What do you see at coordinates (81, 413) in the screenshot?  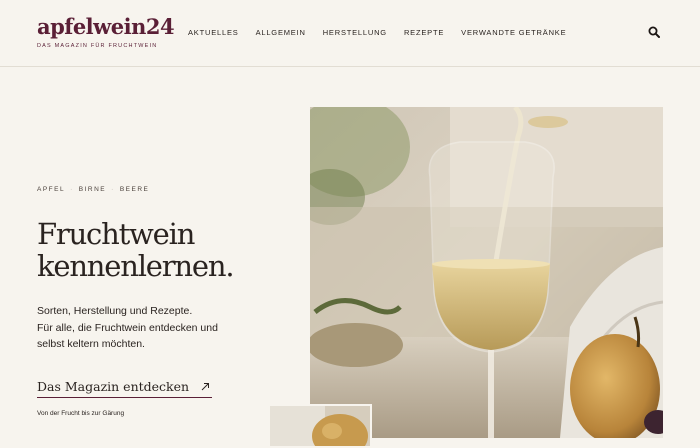 I see `hero-footnote: Von der Frucht bis zur Gärung` at bounding box center [81, 413].